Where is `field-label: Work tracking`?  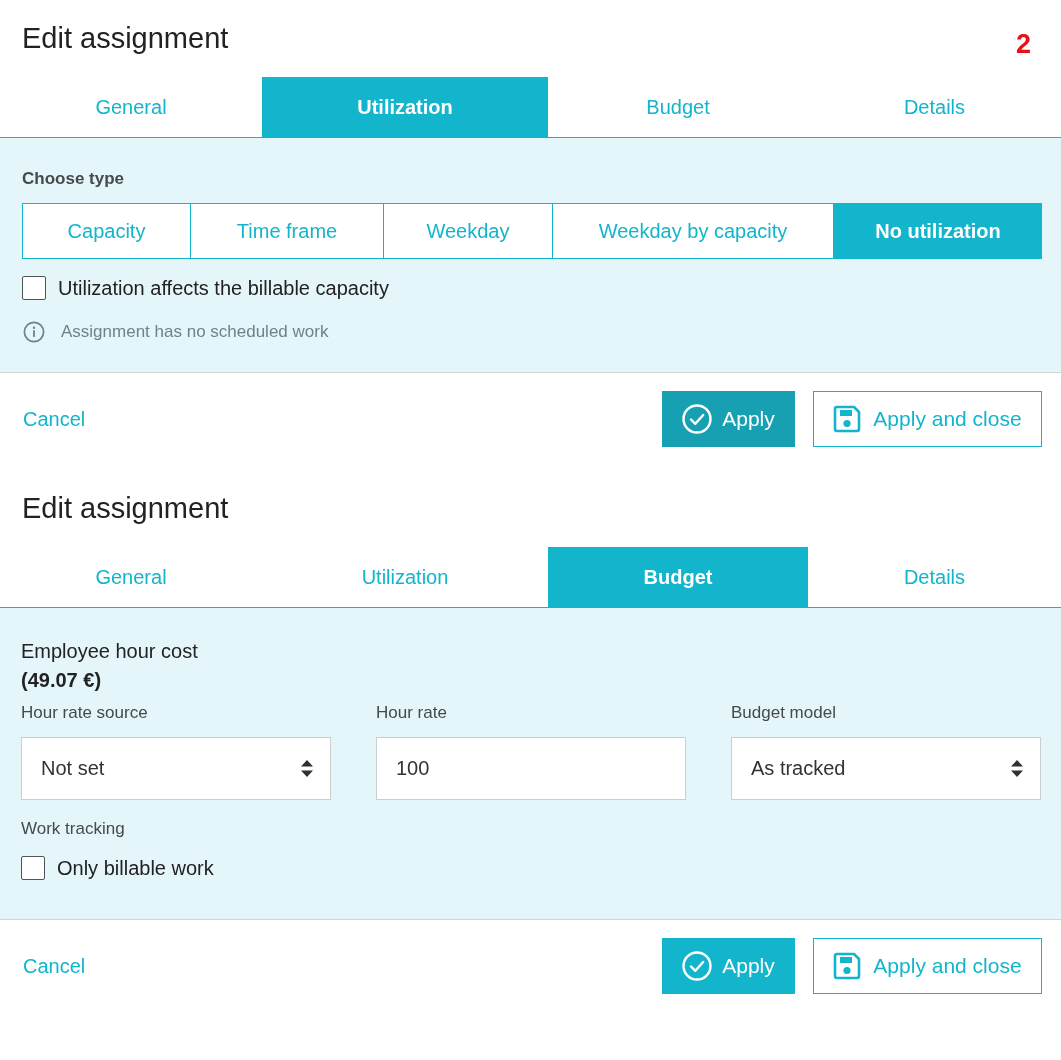
field-label: Work tracking is located at coordinates (73, 829).